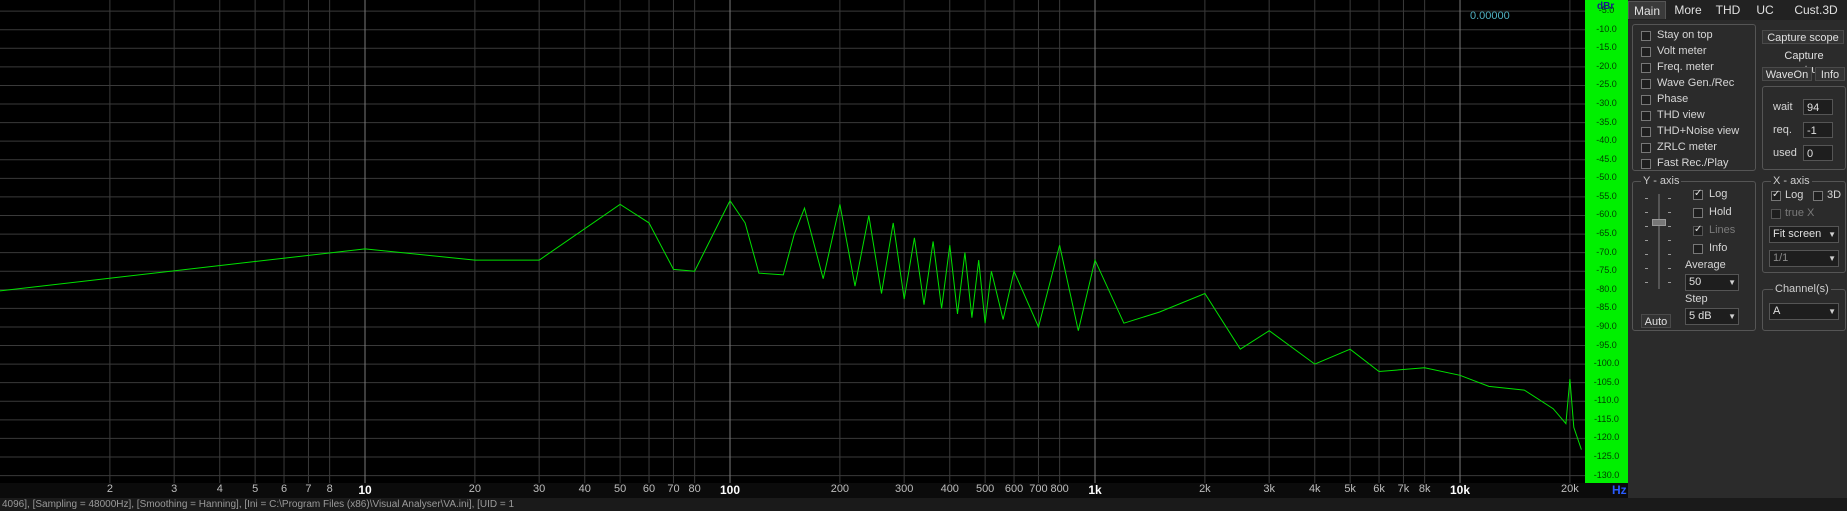  What do you see at coordinates (1818, 130) in the screenshot?
I see `req-field: -1` at bounding box center [1818, 130].